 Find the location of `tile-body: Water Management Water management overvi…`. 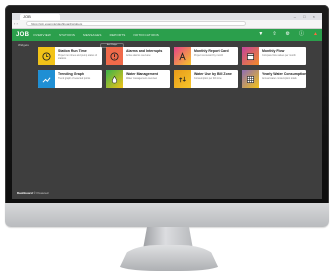

tile-body: Water Management Water management overvi… is located at coordinates (141, 79).